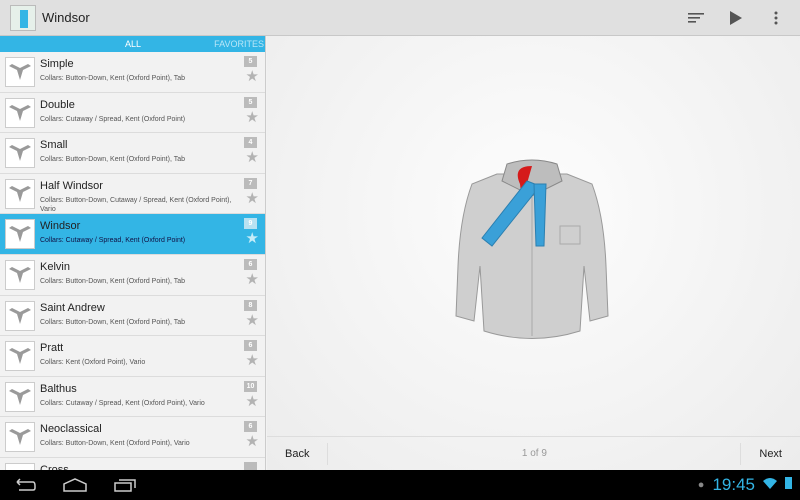 The image size is (800, 500). Describe the element at coordinates (125, 485) in the screenshot. I see `recents-nav-icon` at that location.